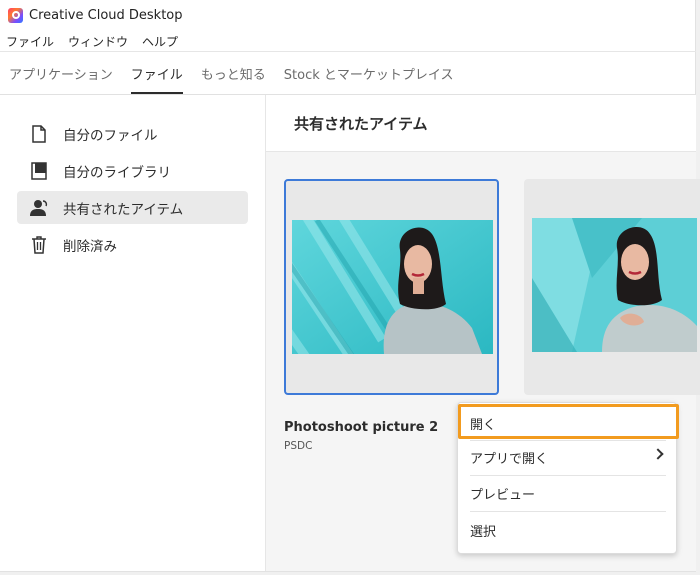 The image size is (700, 575). Describe the element at coordinates (568, 457) in the screenshot. I see `context-menu-item-open-with: アプリで開く` at that location.